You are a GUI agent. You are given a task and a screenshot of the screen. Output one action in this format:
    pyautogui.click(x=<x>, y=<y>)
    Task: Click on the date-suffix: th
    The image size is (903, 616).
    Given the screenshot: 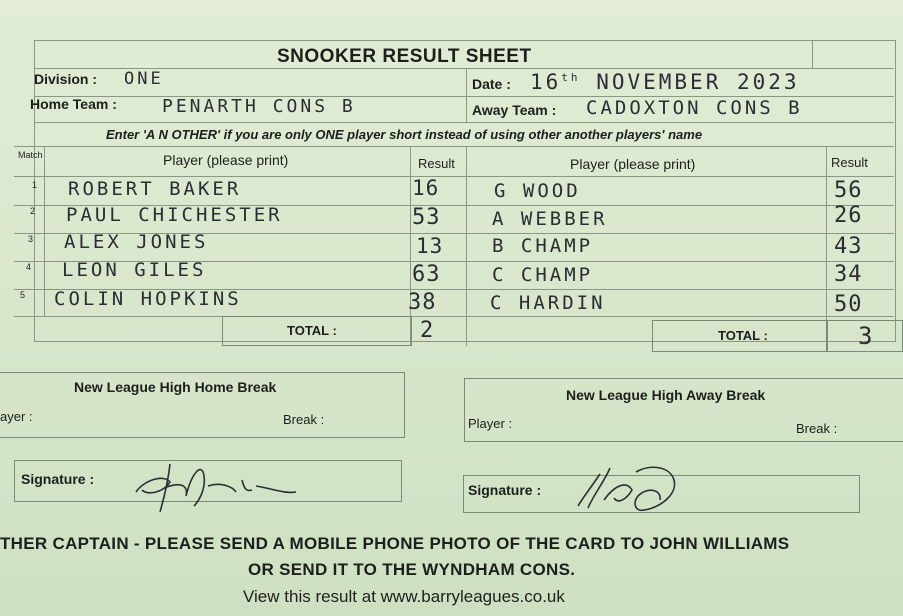 What is the action you would take?
    pyautogui.click(x=571, y=77)
    